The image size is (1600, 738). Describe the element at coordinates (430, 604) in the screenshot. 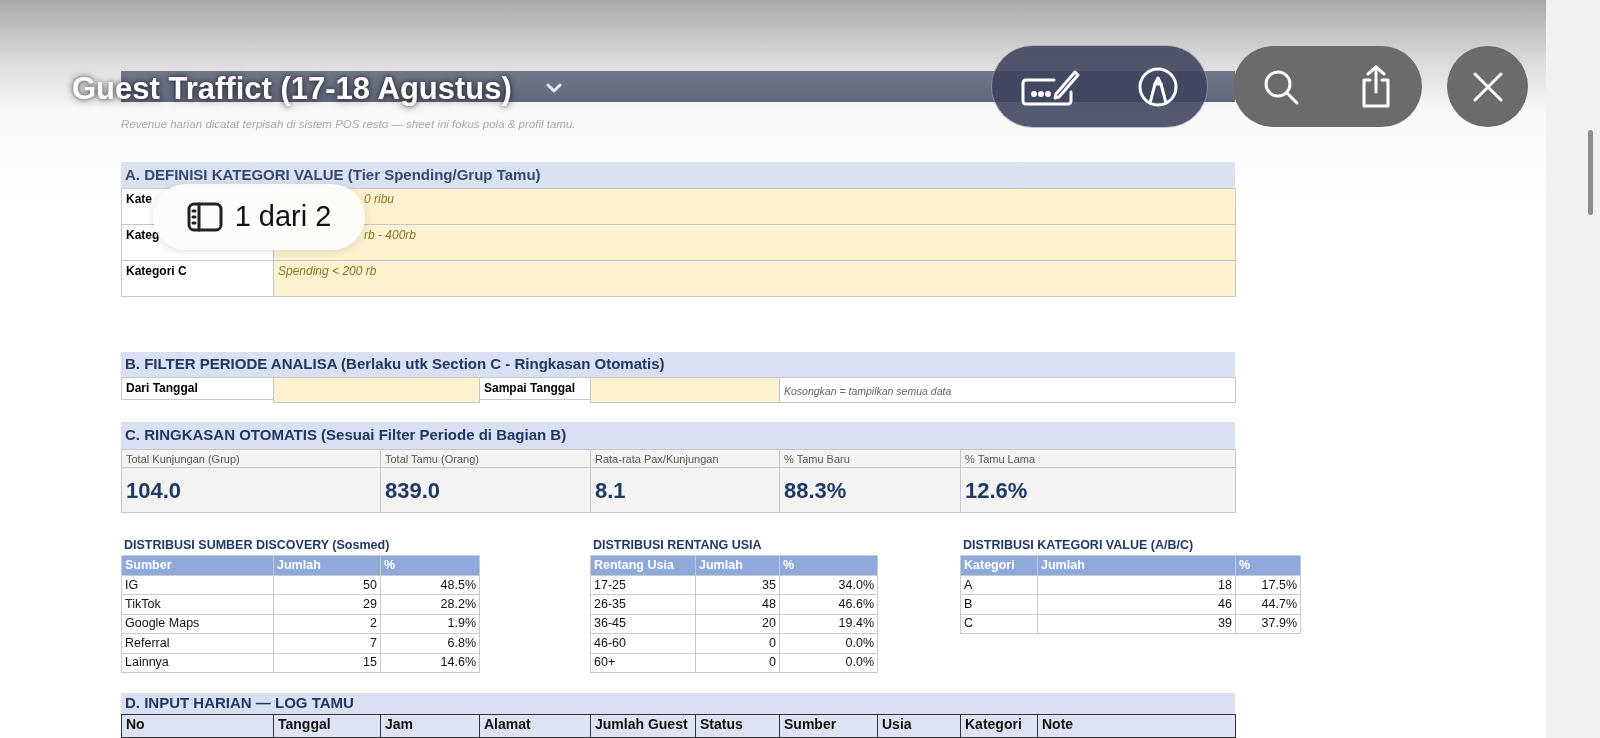

I see `table-cell: 28.2%` at that location.